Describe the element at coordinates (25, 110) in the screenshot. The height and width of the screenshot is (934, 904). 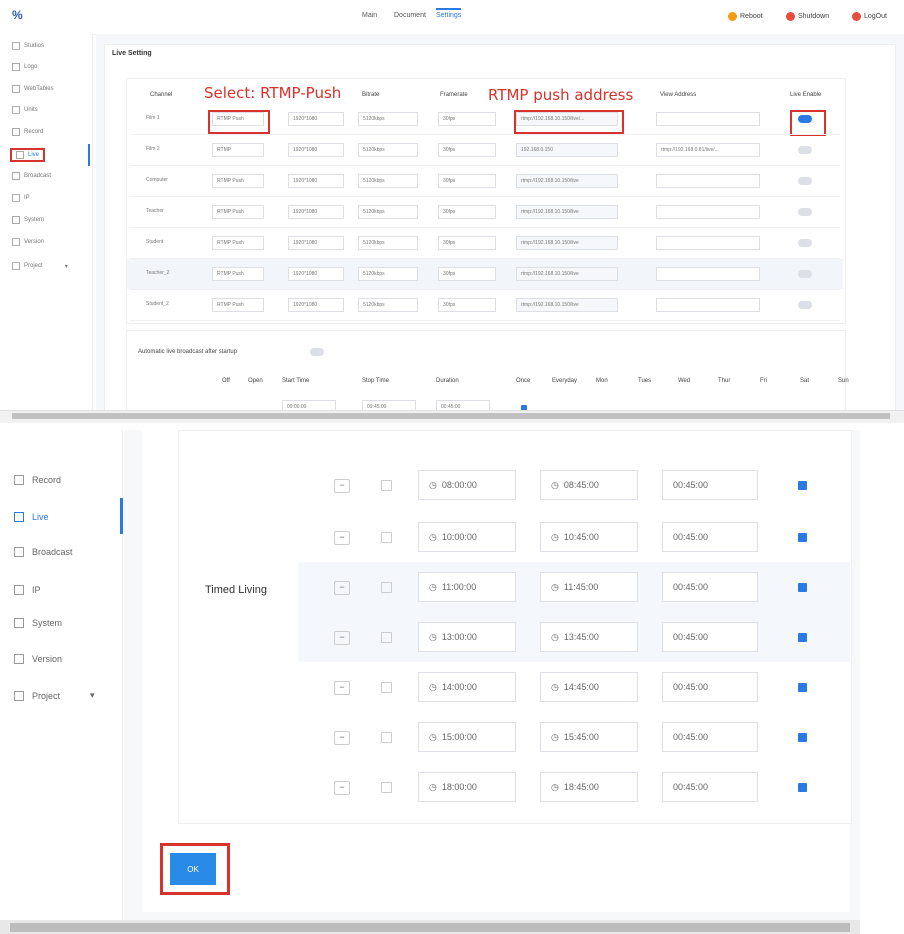
I see `sidebar-item-units: Units` at that location.